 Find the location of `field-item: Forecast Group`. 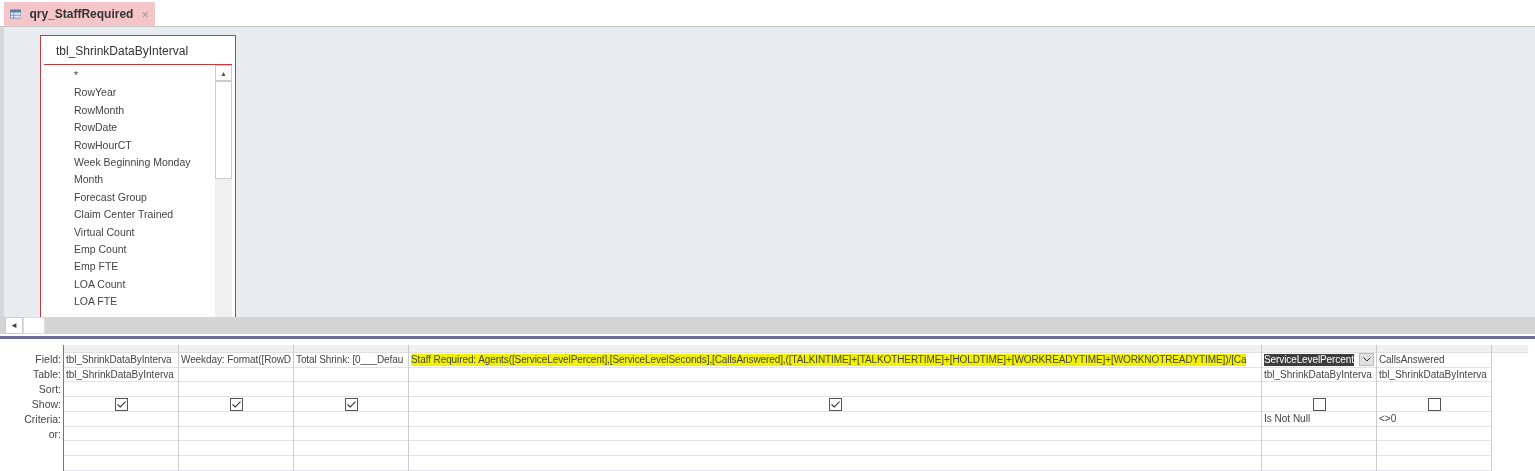

field-item: Forecast Group is located at coordinates (144, 197).